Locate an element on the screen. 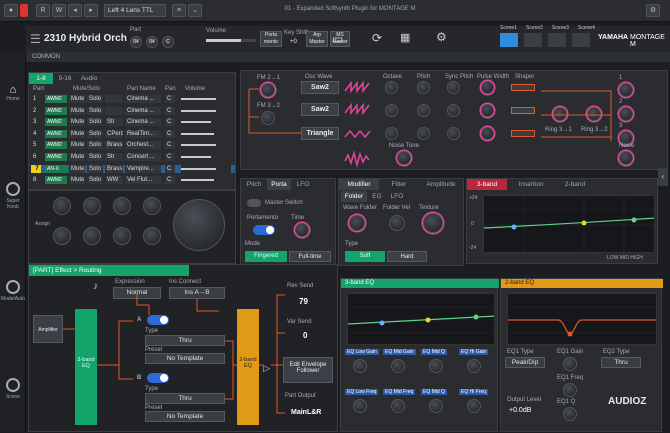  settings-icon: ⚙ is located at coordinates (653, 10).